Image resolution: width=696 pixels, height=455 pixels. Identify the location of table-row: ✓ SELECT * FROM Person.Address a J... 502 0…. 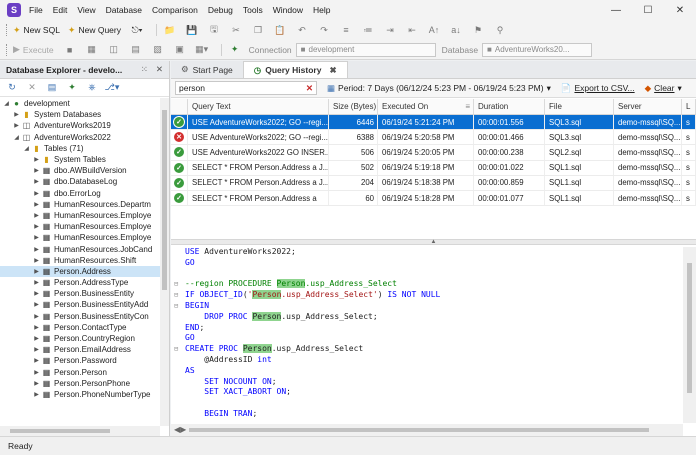
(433, 168).